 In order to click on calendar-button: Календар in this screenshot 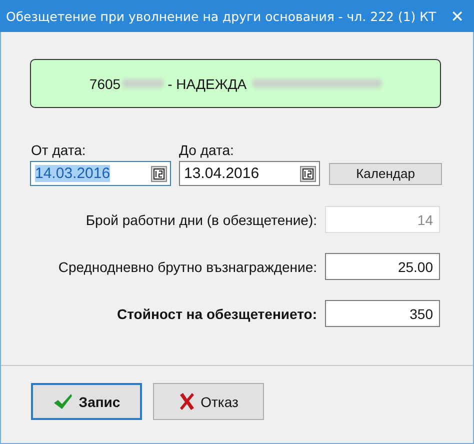, I will do `click(385, 173)`.